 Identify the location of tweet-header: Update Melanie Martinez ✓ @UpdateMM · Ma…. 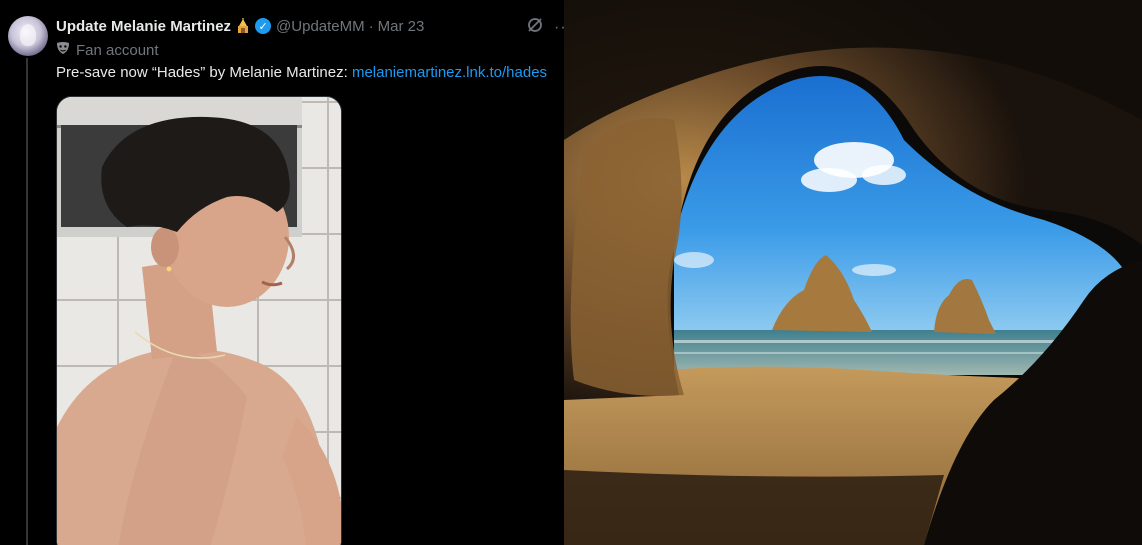
(240, 26).